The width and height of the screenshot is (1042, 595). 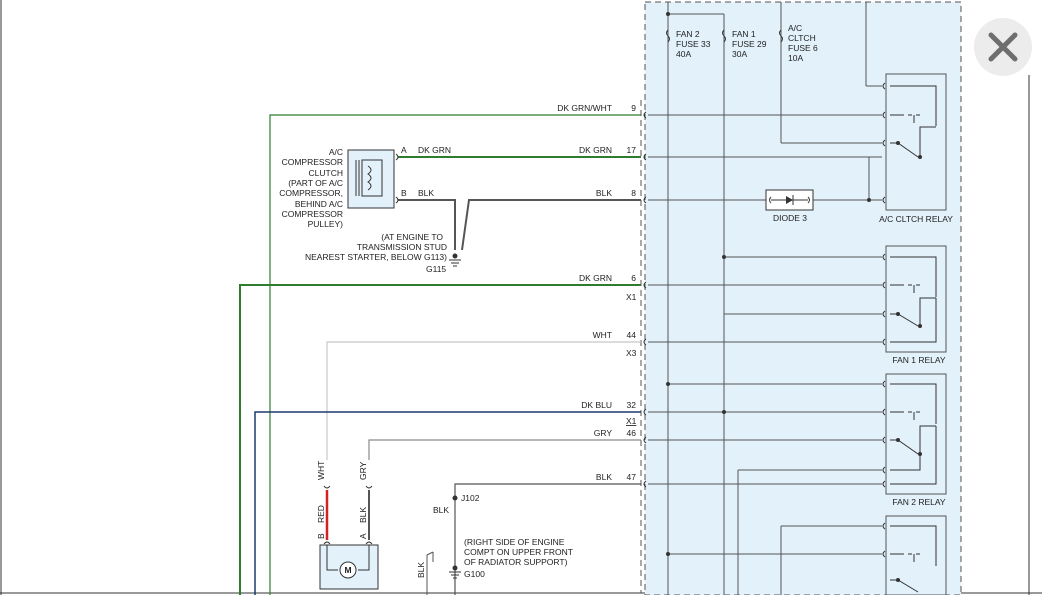 What do you see at coordinates (363, 470) in the screenshot?
I see `motor-wire-top-right: GRY` at bounding box center [363, 470].